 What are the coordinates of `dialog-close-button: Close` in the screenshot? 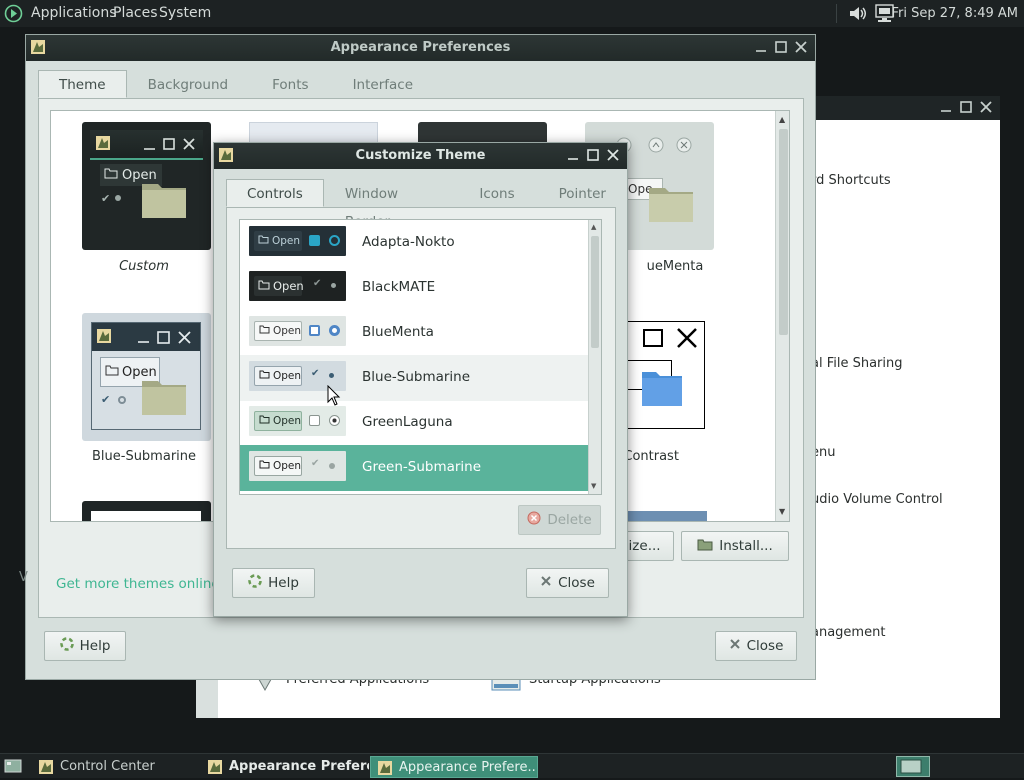 It's located at (567, 583).